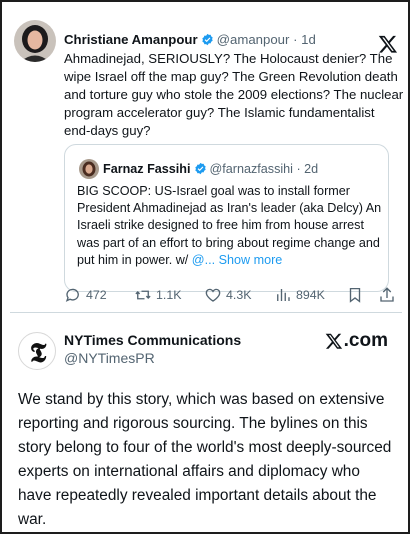 The width and height of the screenshot is (410, 534). I want to click on bookmark-icon, so click(355, 295).